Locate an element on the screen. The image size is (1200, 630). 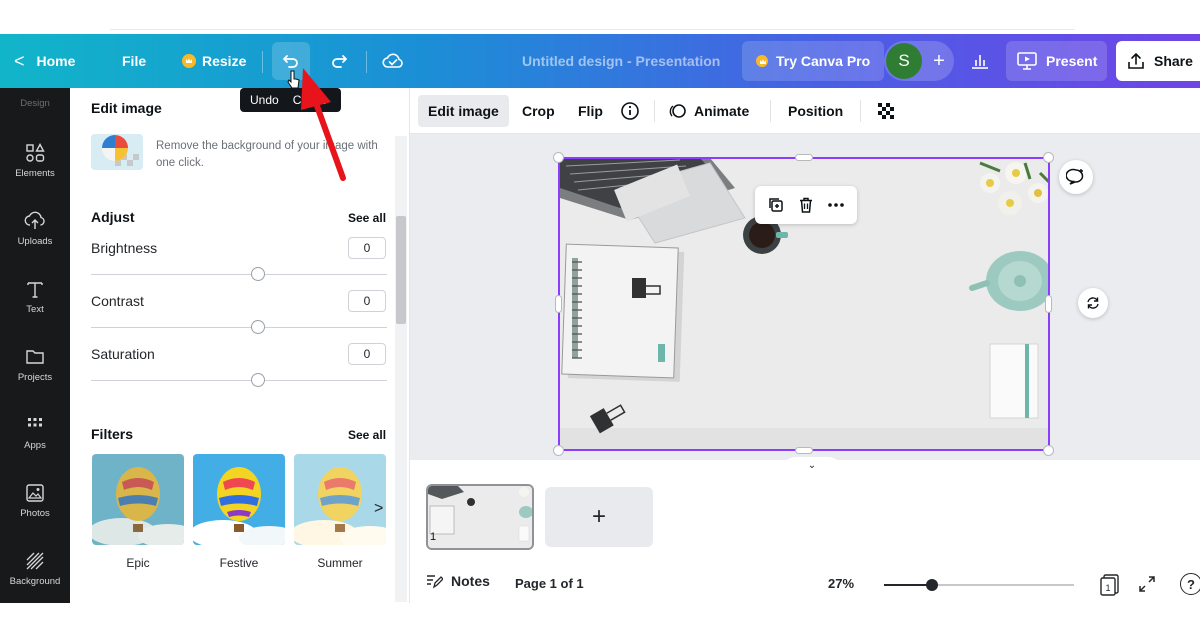
chevron-down-icon: ⌄ is located at coordinates (812, 465).